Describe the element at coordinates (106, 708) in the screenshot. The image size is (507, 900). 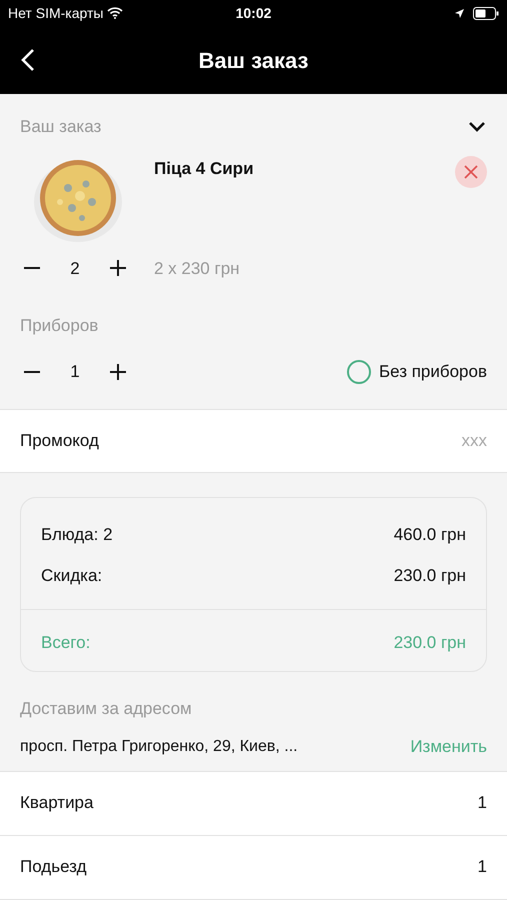
I see `section-title: Доставим за адресом` at that location.